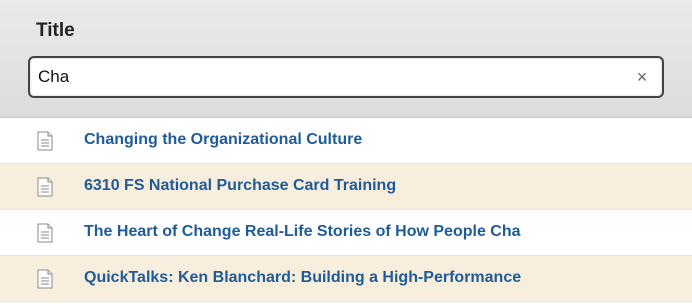 The width and height of the screenshot is (692, 304). Describe the element at coordinates (318, 77) in the screenshot. I see `title-filter-input` at that location.